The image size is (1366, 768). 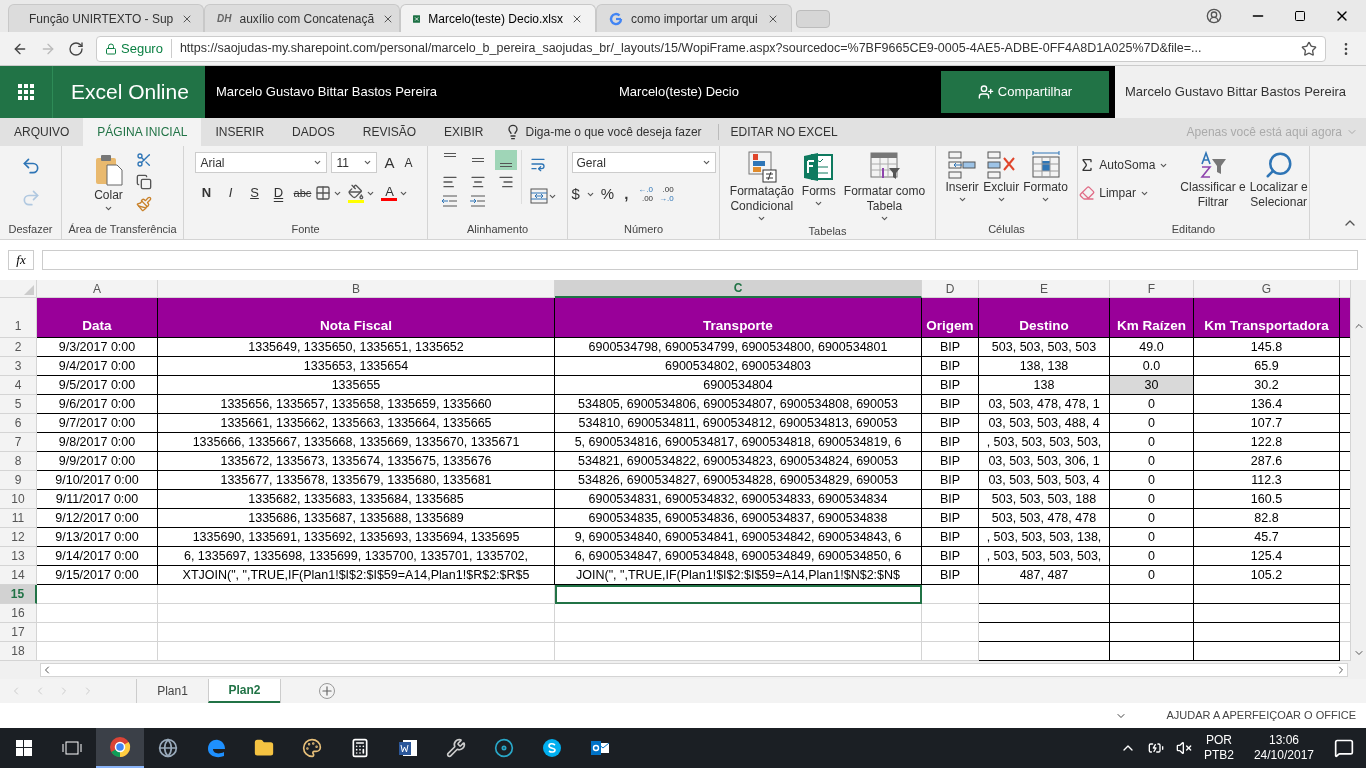 I want to click on tell-me-field: Diga-me o que você deseja fazer, so click(x=603, y=132).